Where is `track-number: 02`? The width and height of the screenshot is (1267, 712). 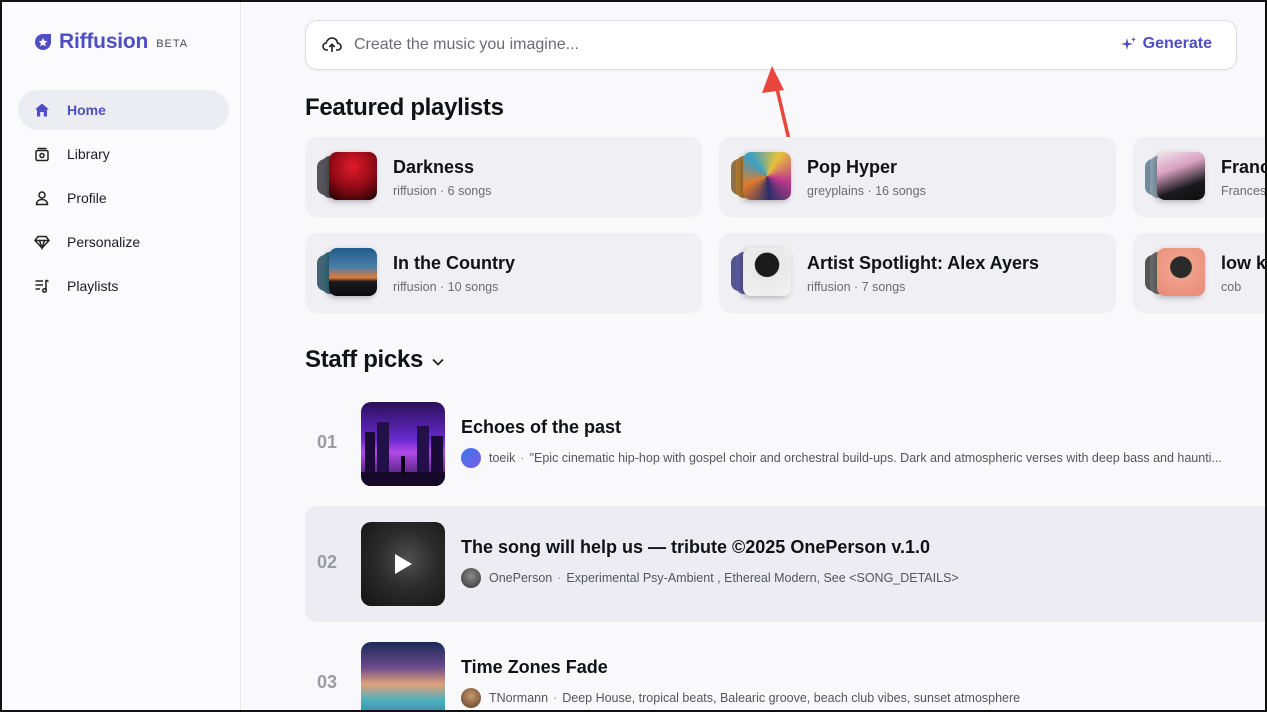
track-number: 02 is located at coordinates (327, 562).